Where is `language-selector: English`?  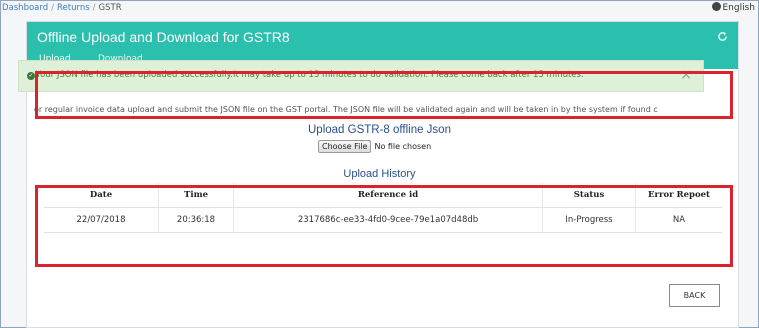 language-selector: English is located at coordinates (733, 7).